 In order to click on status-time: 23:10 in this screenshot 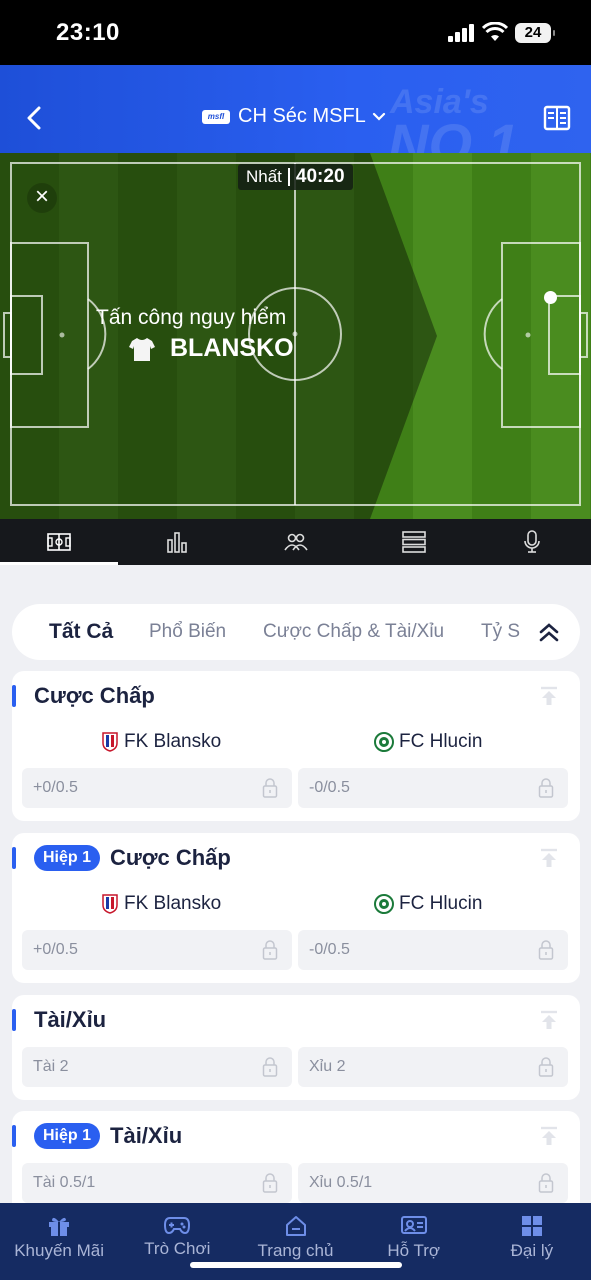, I will do `click(88, 32)`.